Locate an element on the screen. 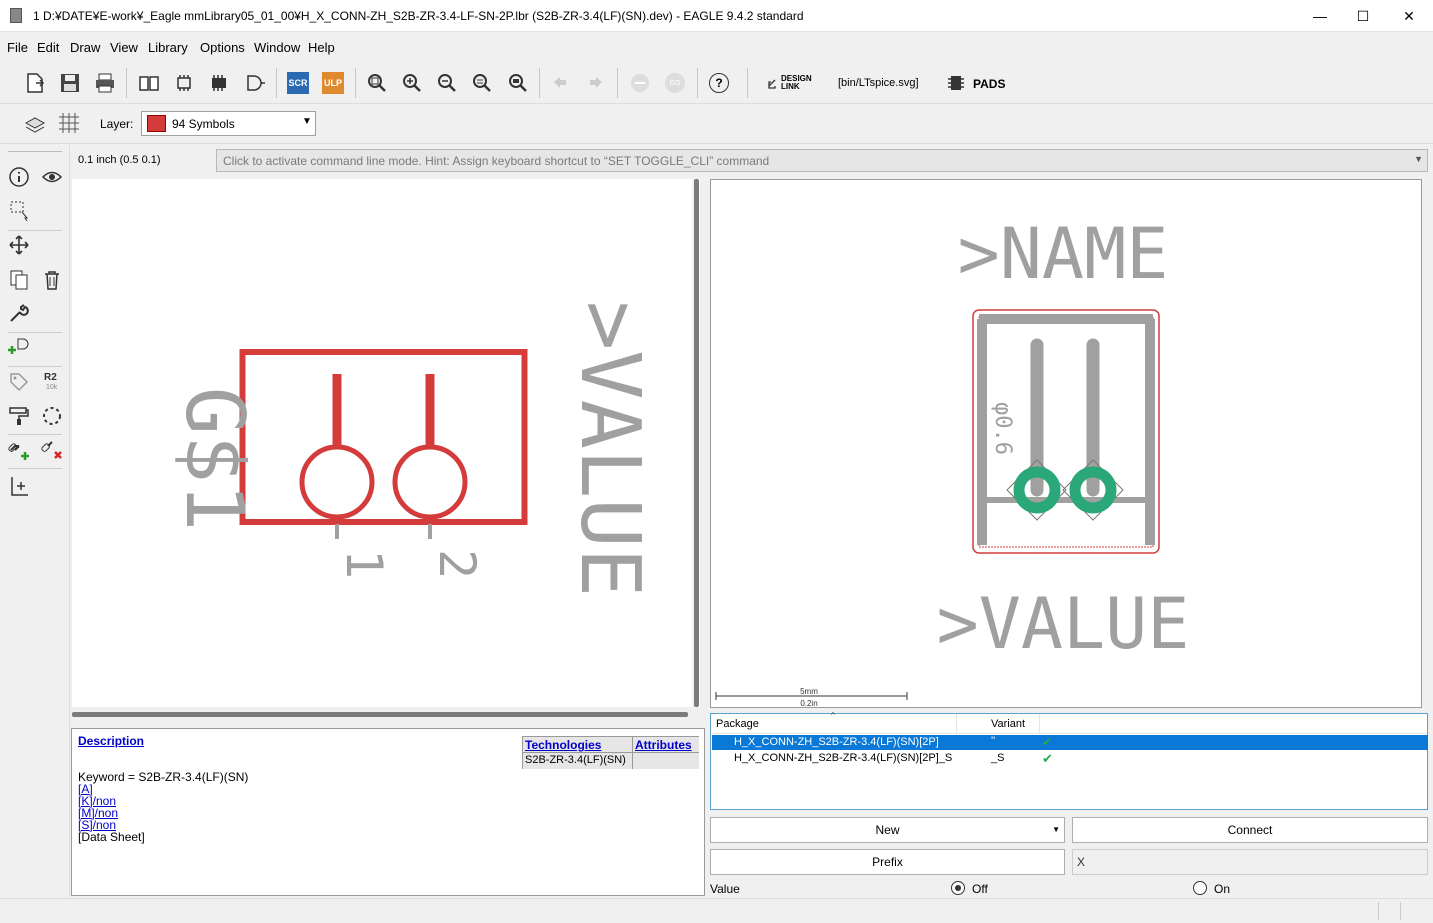 The image size is (1433, 923). grid-icon is located at coordinates (69, 123).